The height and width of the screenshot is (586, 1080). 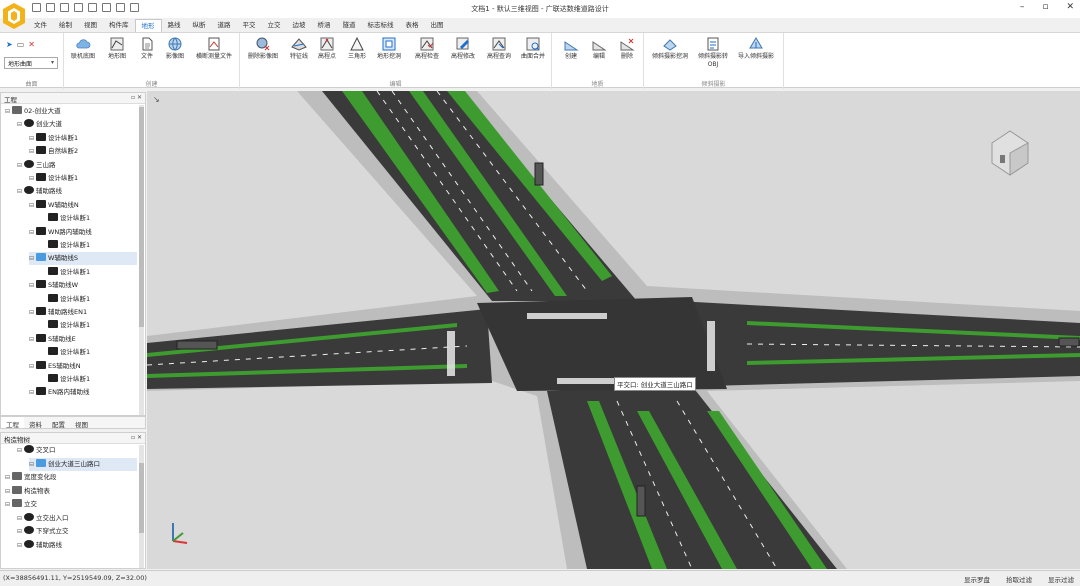 I want to click on tab-tables: 表格, so click(x=412, y=25).